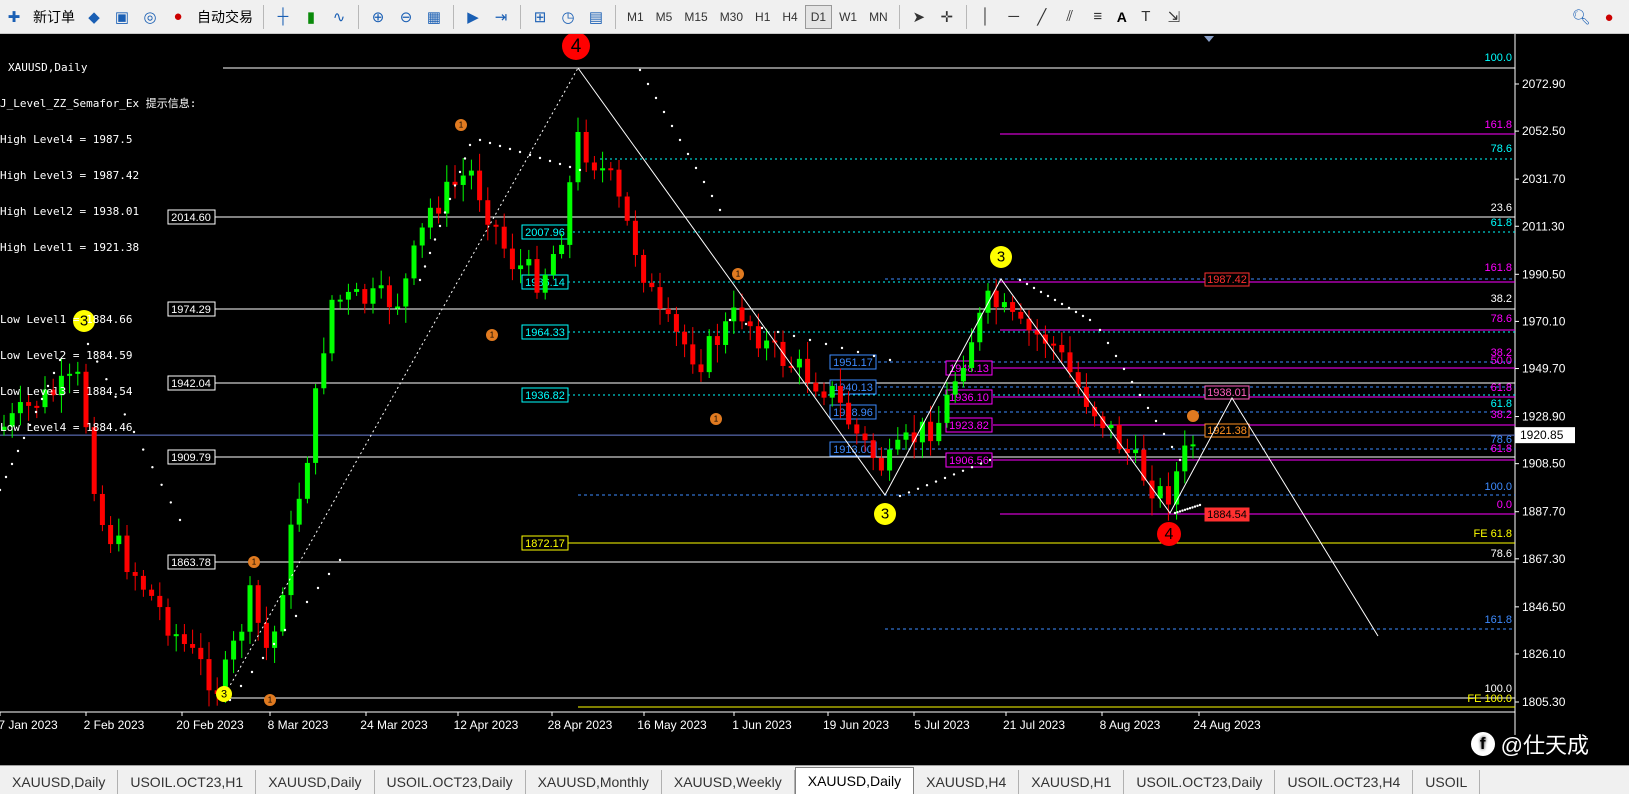 Image resolution: width=1629 pixels, height=794 pixels. Describe the element at coordinates (1482, 744) in the screenshot. I see `watermark-logo-icon: f` at that location.